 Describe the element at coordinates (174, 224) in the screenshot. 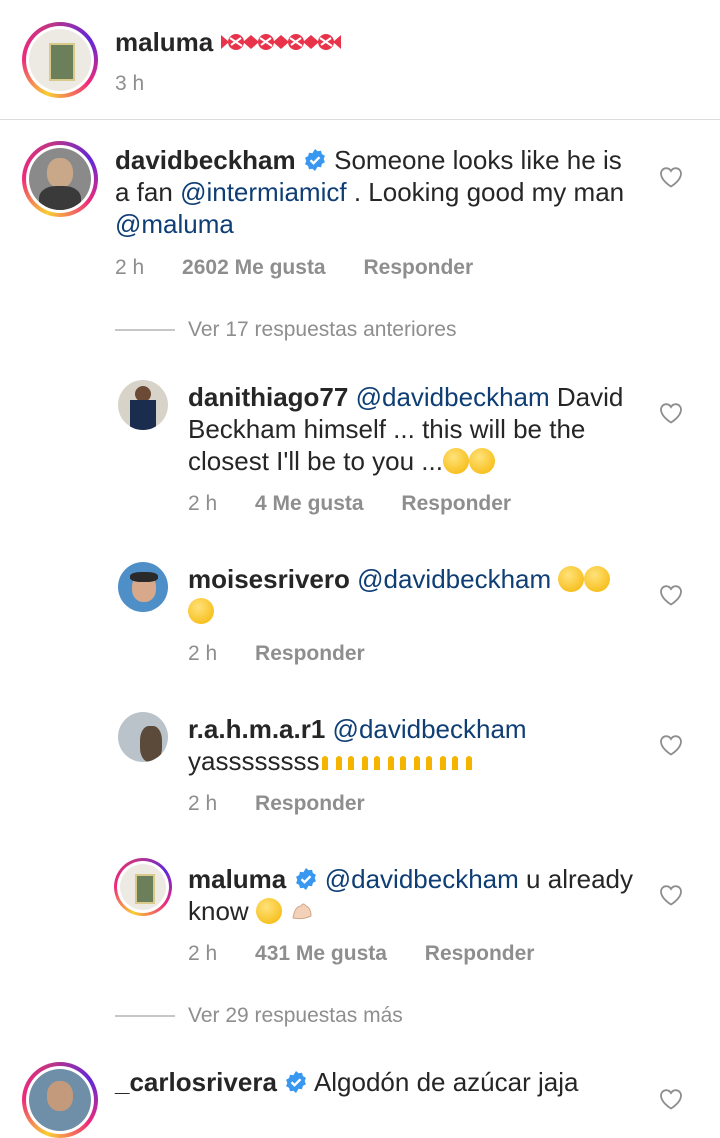

I see `mention-link: @maluma` at that location.